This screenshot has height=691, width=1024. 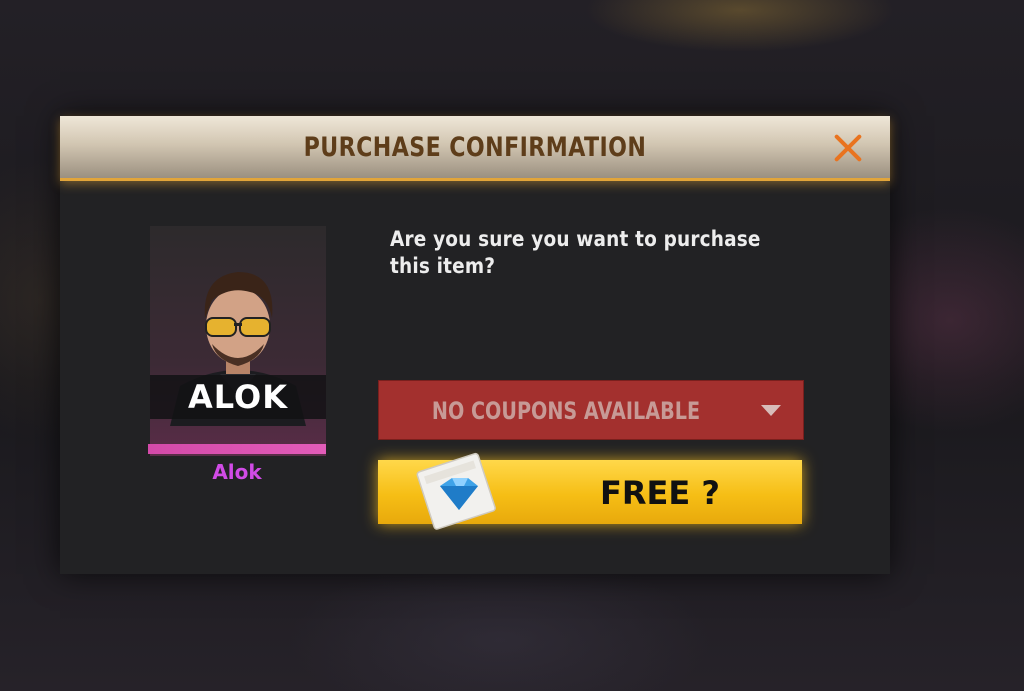 I want to click on coupon-selected-value: NO COUPONS AVAILABLE, so click(x=566, y=411).